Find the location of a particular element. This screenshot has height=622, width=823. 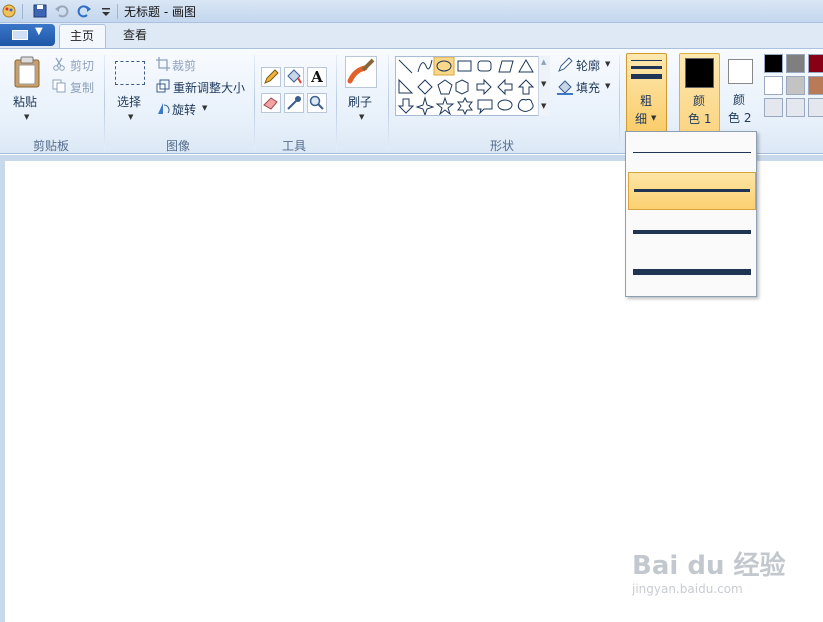

eraser-icon is located at coordinates (271, 103).